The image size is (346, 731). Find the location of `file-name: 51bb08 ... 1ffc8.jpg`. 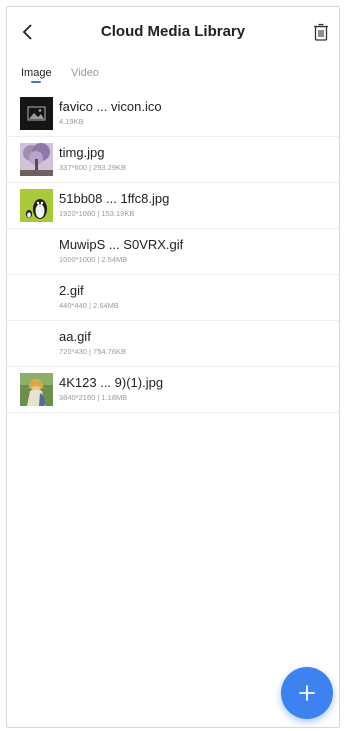

file-name: 51bb08 ... 1ffc8.jpg is located at coordinates (114, 198).